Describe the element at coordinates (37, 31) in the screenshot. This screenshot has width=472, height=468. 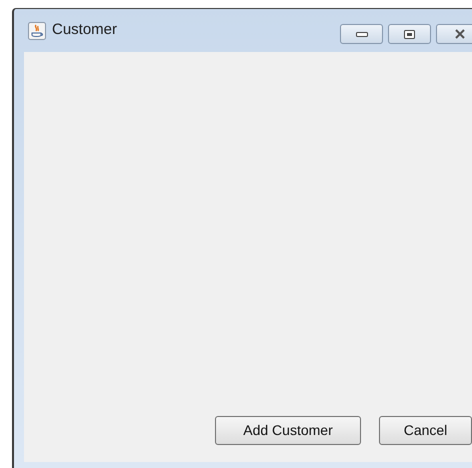
I see `java-cup-icon` at that location.